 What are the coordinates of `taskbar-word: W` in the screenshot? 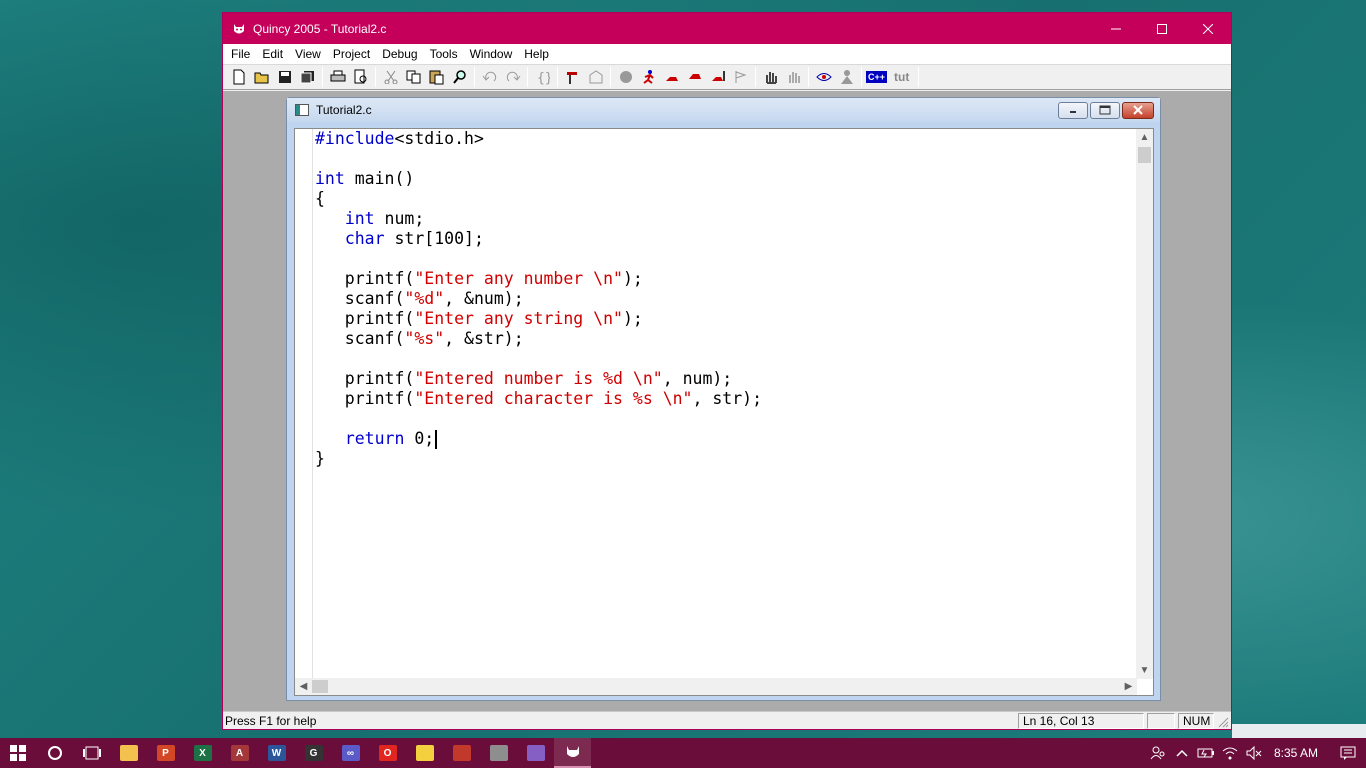 It's located at (276, 753).